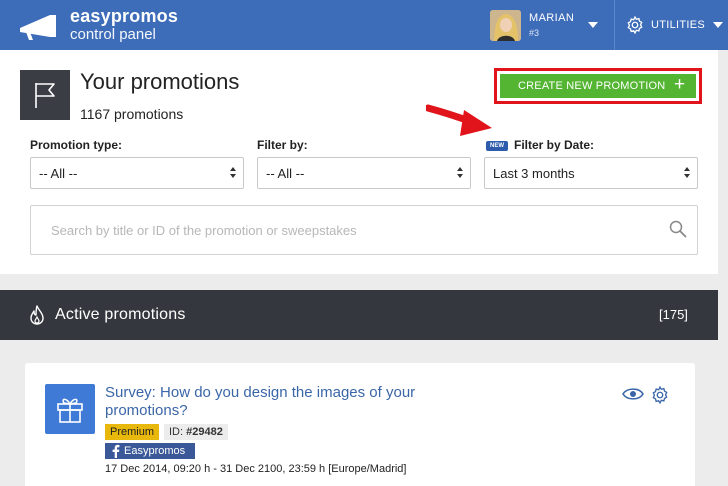 This screenshot has height=486, width=728. Describe the element at coordinates (37, 315) in the screenshot. I see `fire-icon` at that location.